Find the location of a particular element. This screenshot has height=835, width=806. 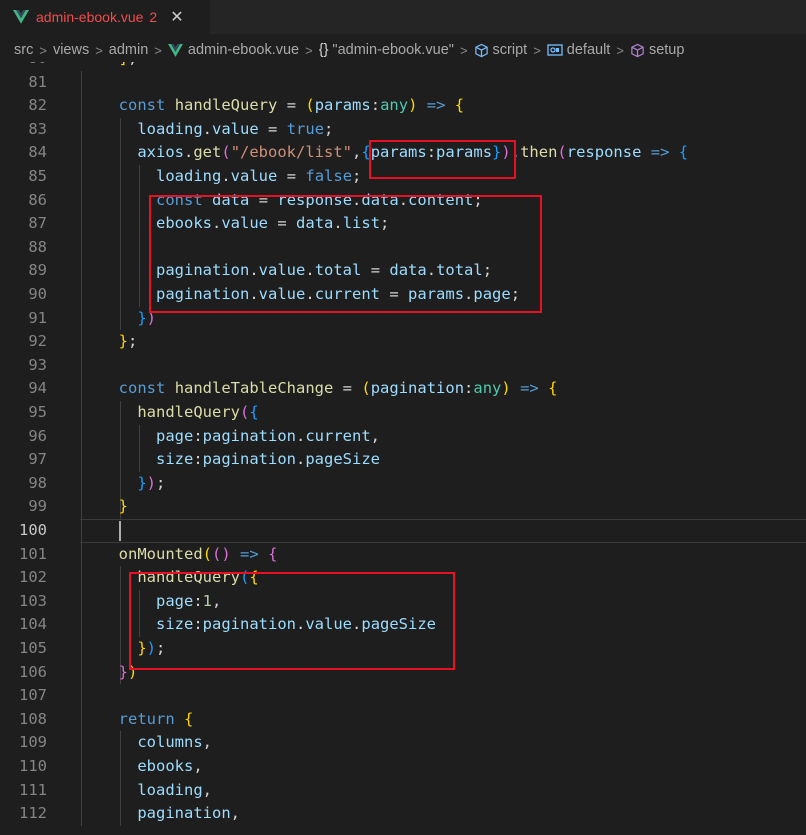

tab-bar: admin-ebook.vue 2 ✕ is located at coordinates (403, 17).